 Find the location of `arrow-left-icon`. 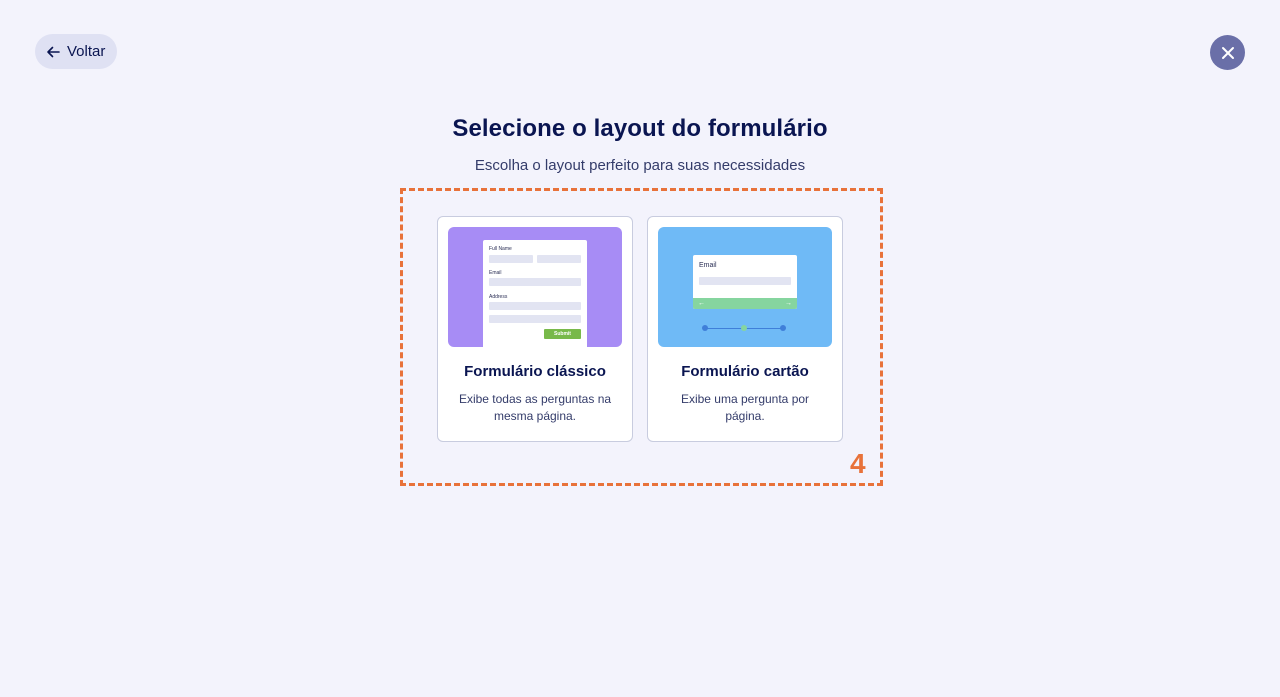

arrow-left-icon is located at coordinates (53, 51).